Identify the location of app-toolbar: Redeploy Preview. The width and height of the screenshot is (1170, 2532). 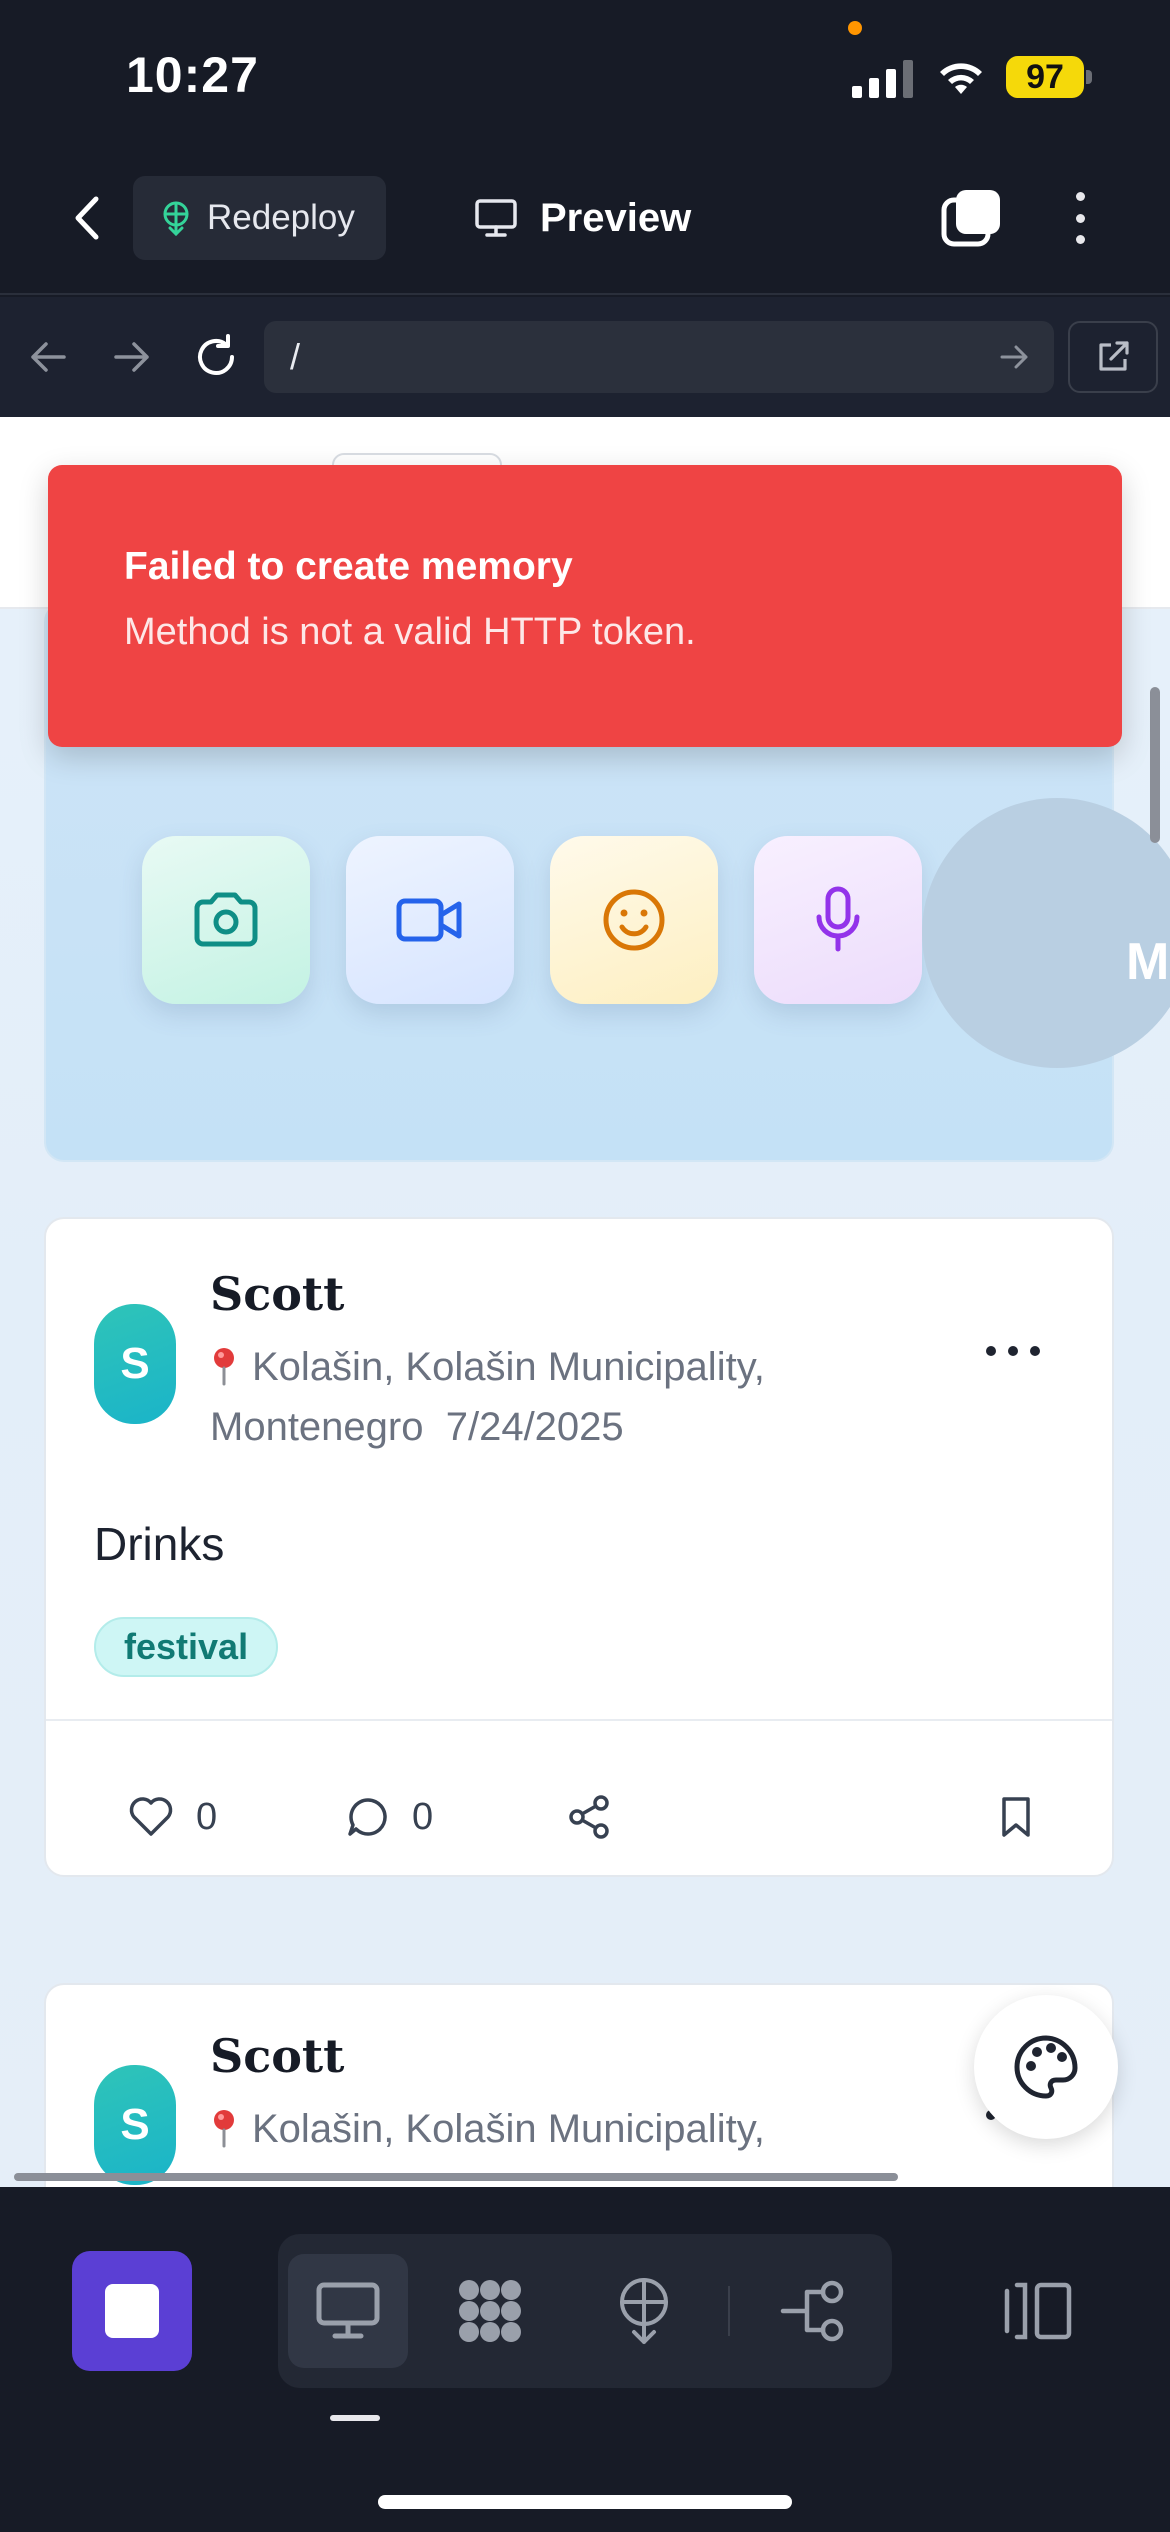
(585, 222).